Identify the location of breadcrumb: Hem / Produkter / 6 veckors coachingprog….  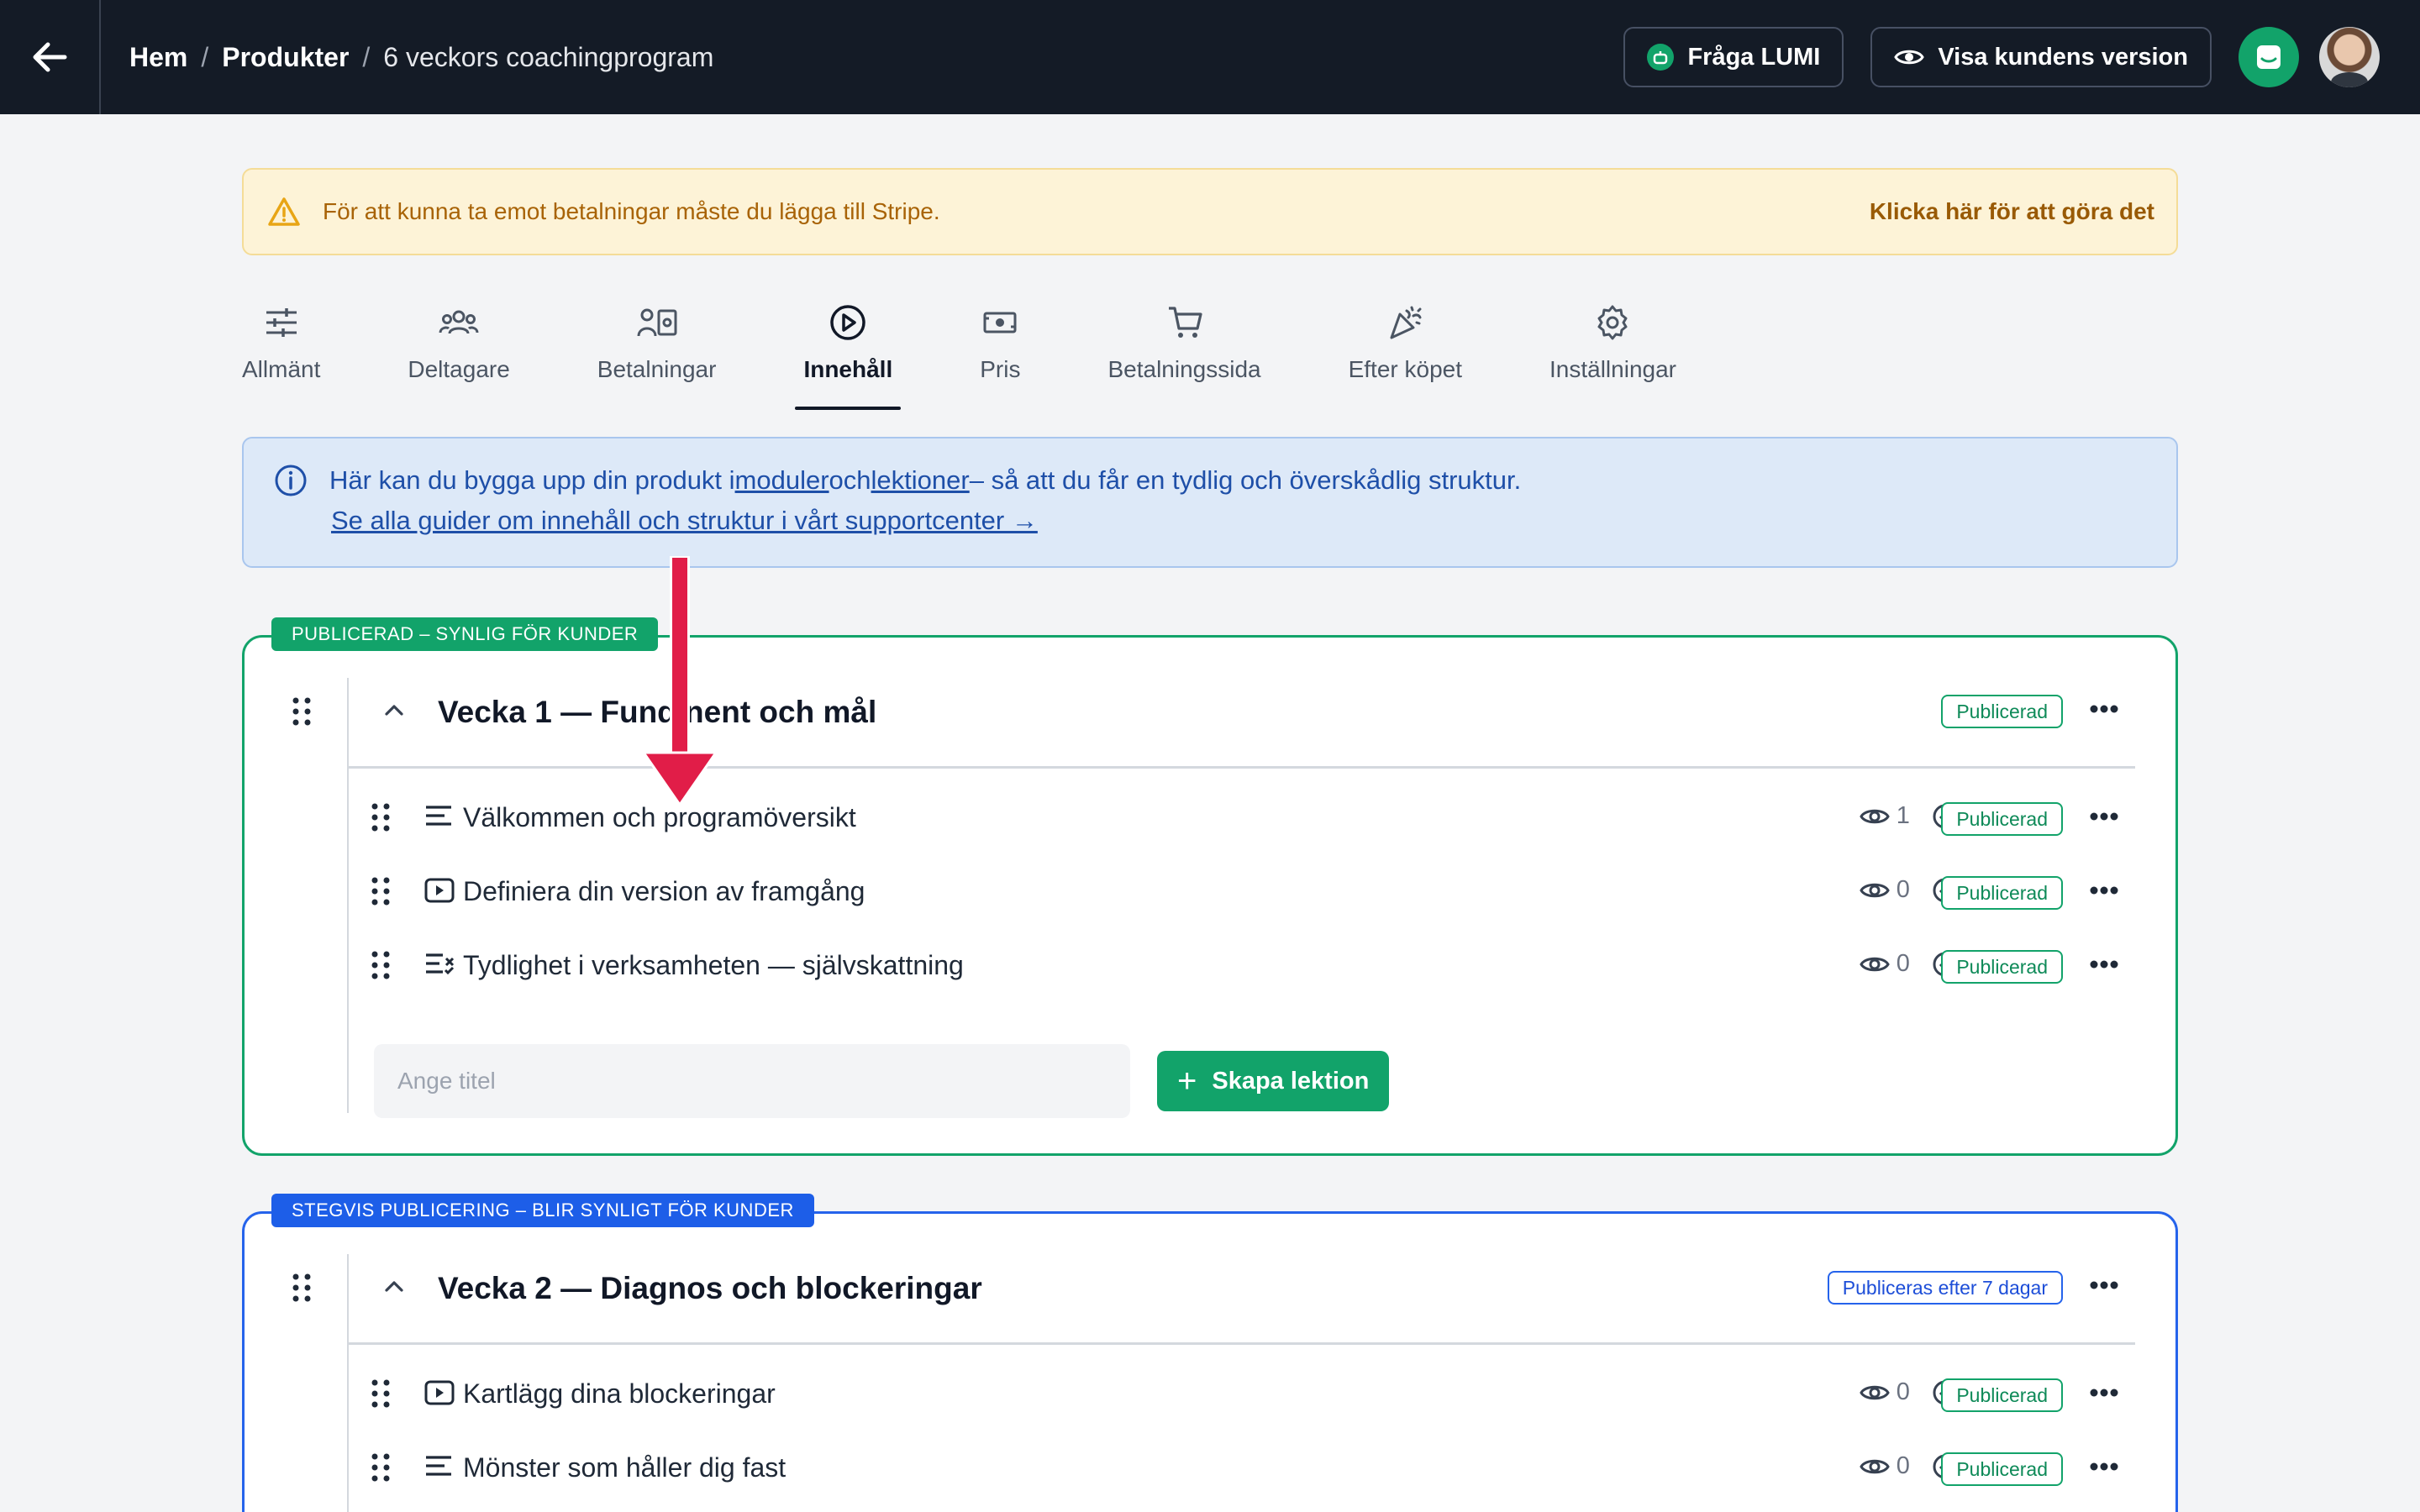
(421, 57).